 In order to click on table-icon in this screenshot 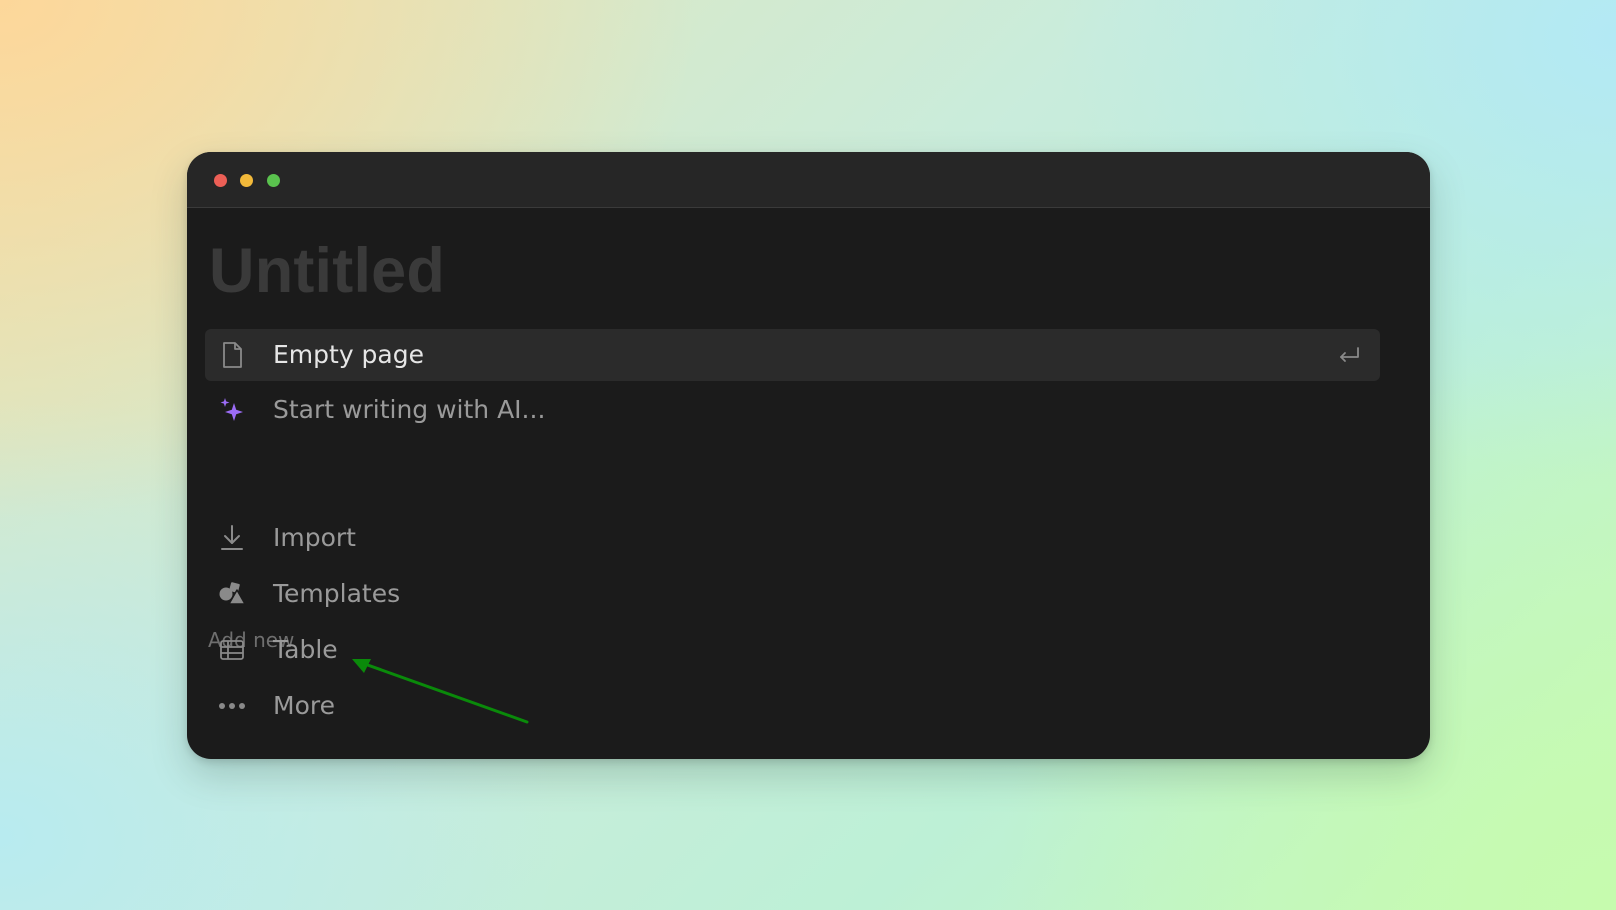, I will do `click(232, 650)`.